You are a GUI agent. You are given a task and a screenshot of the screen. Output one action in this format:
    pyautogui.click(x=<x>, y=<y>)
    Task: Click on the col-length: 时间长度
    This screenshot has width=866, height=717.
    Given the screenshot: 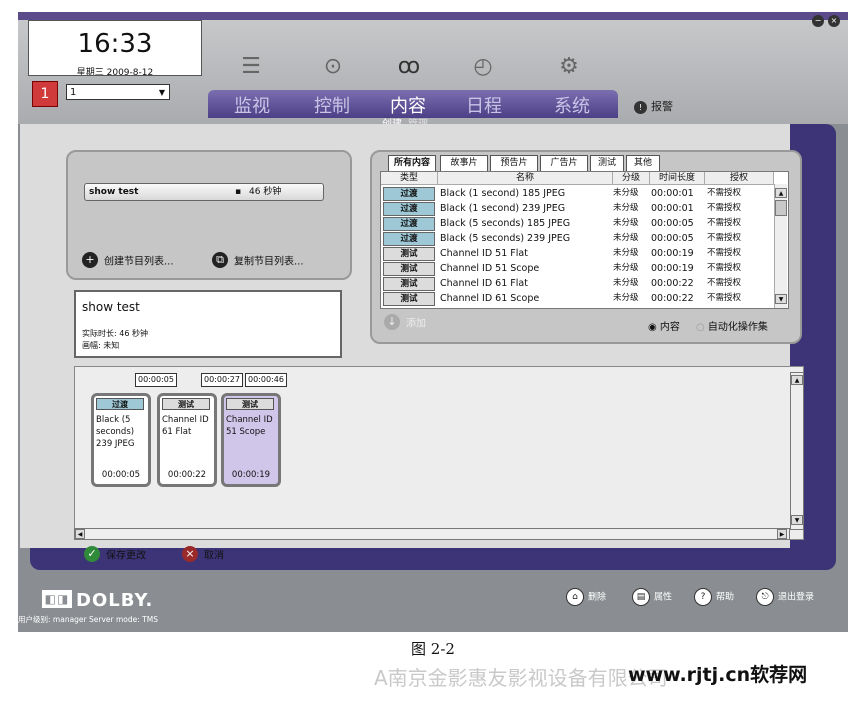 What is the action you would take?
    pyautogui.click(x=677, y=178)
    